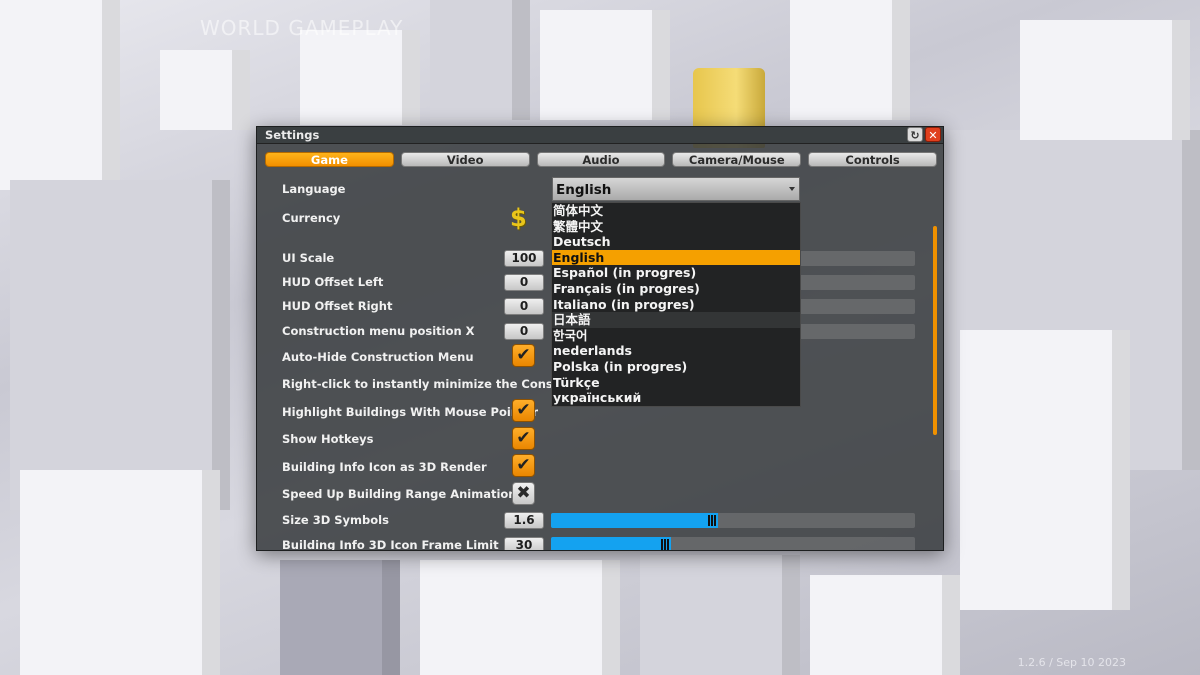 Image resolution: width=1200 pixels, height=675 pixels. Describe the element at coordinates (600, 135) in the screenshot. I see `titlebar: Settings ↻ ✕` at that location.